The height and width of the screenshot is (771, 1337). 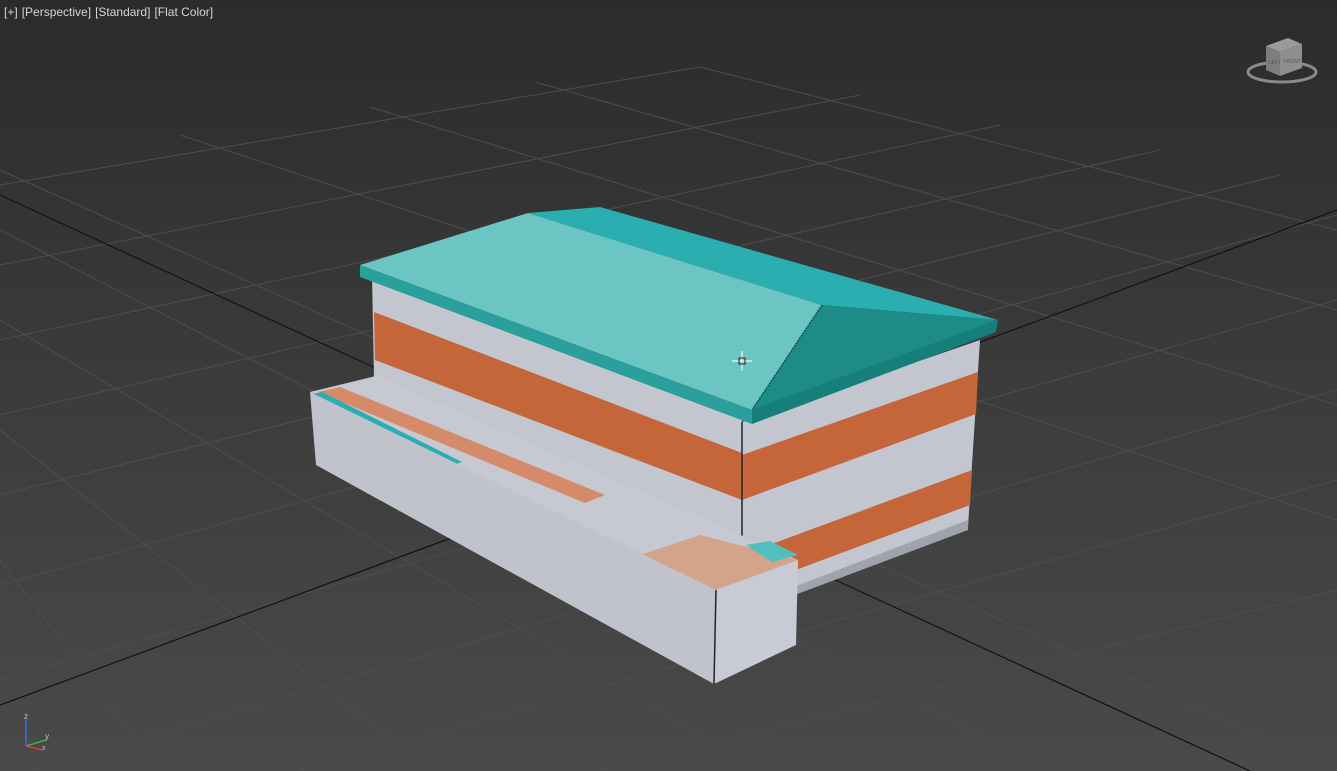 I want to click on viewcube: LEFT FRONT, so click(x=1282, y=62).